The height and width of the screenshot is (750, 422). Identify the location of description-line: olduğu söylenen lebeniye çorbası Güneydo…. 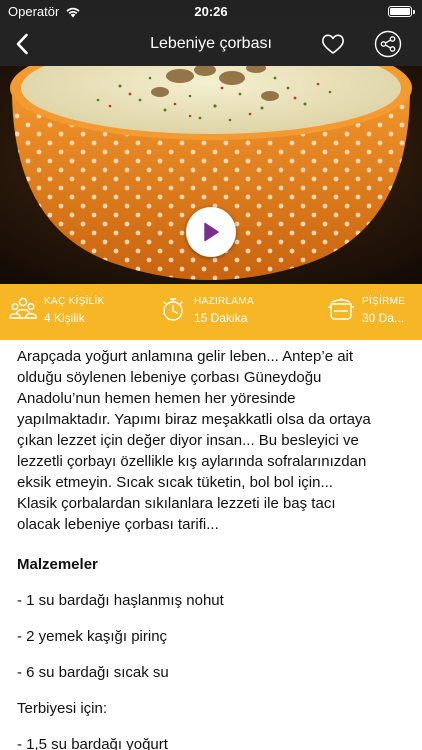
(169, 377).